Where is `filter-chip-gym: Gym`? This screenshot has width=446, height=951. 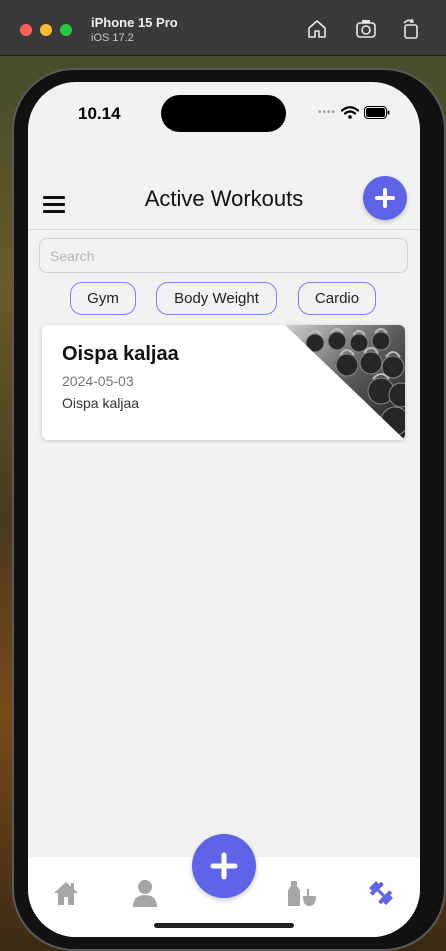
filter-chip-gym: Gym is located at coordinates (103, 298).